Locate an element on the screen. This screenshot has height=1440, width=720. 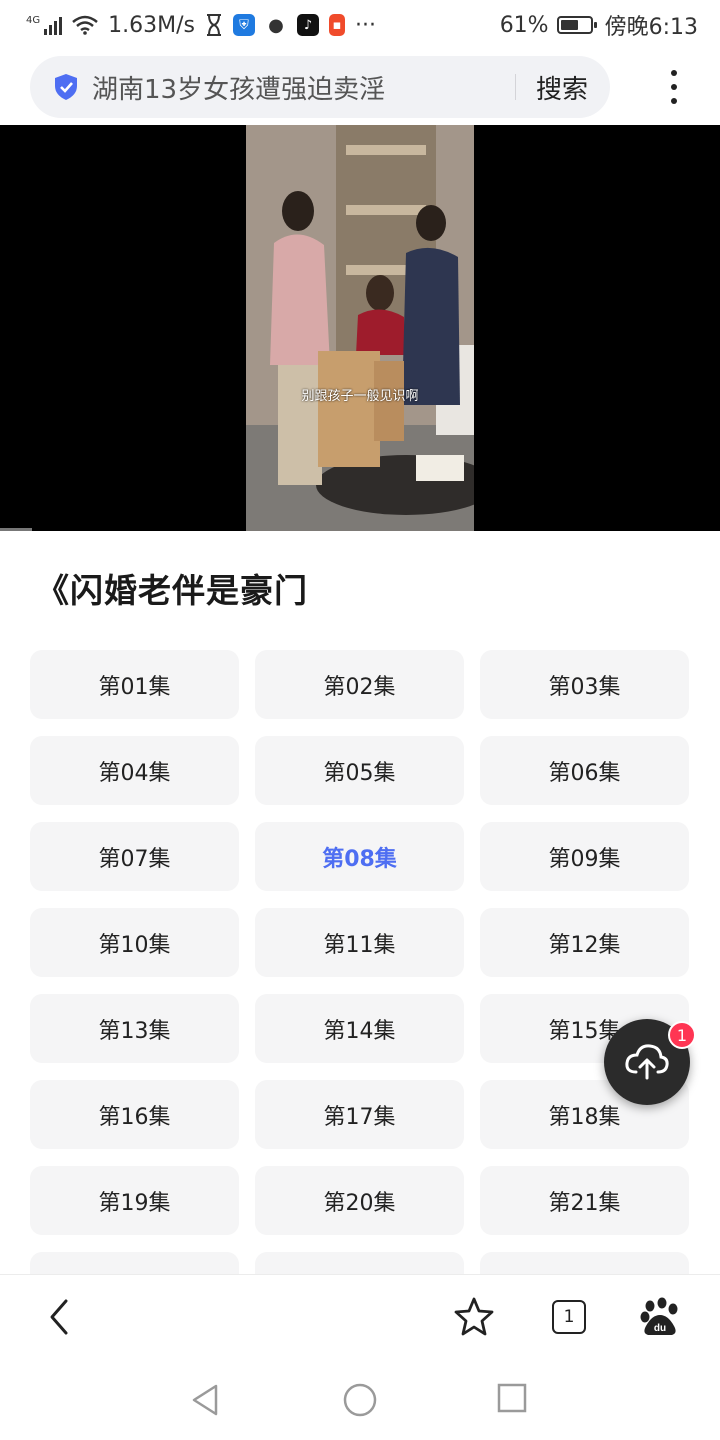
shield-icon is located at coordinates (66, 87).